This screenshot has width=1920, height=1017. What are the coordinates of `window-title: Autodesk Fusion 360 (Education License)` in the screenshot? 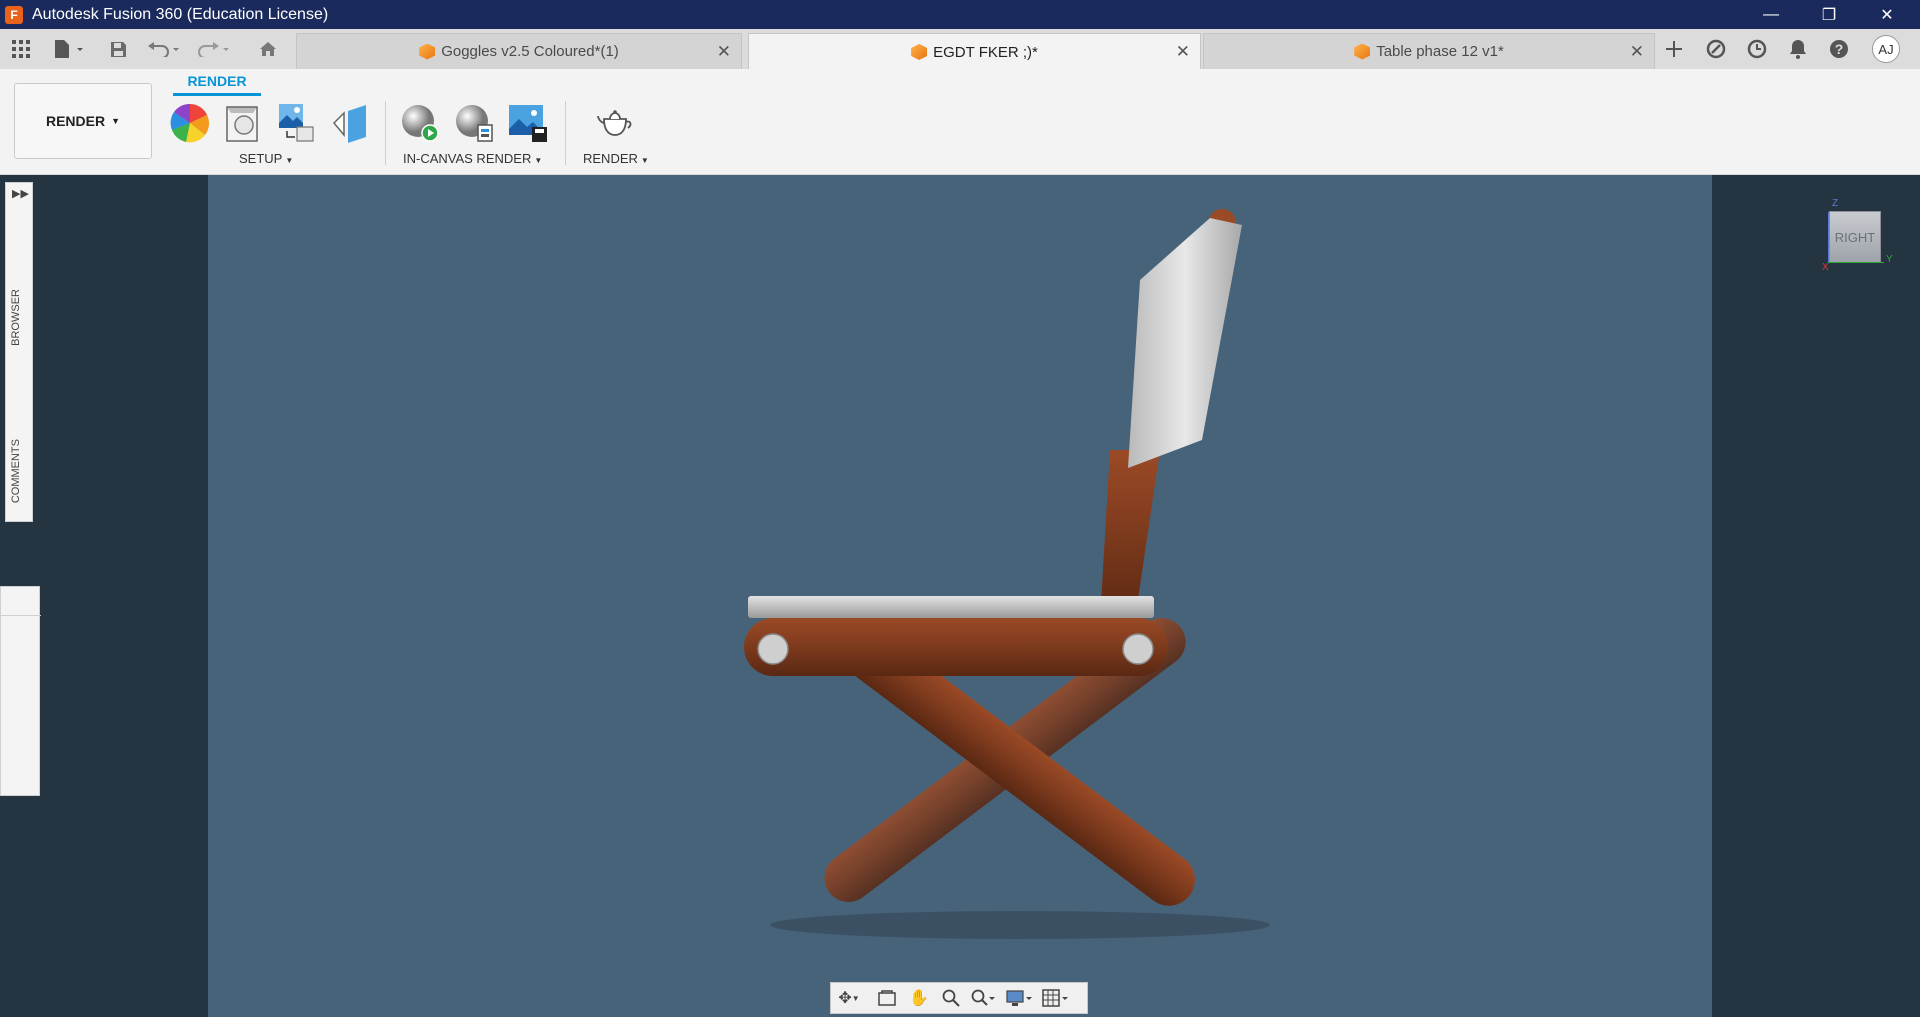 It's located at (180, 14).